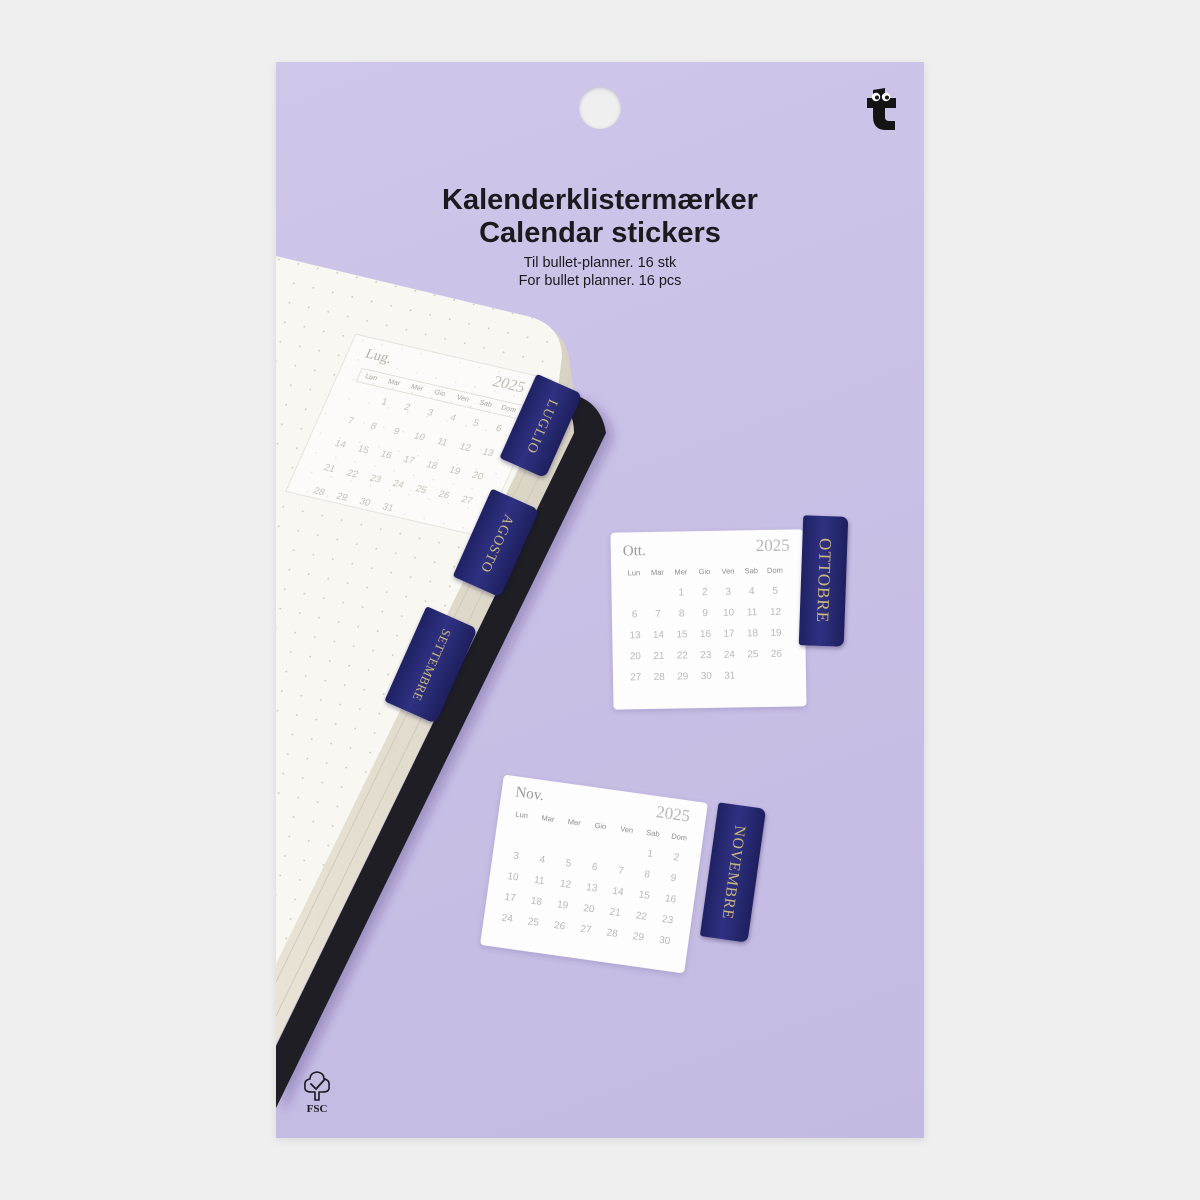 The width and height of the screenshot is (1200, 1200). I want to click on day-number: 22, so click(682, 656).